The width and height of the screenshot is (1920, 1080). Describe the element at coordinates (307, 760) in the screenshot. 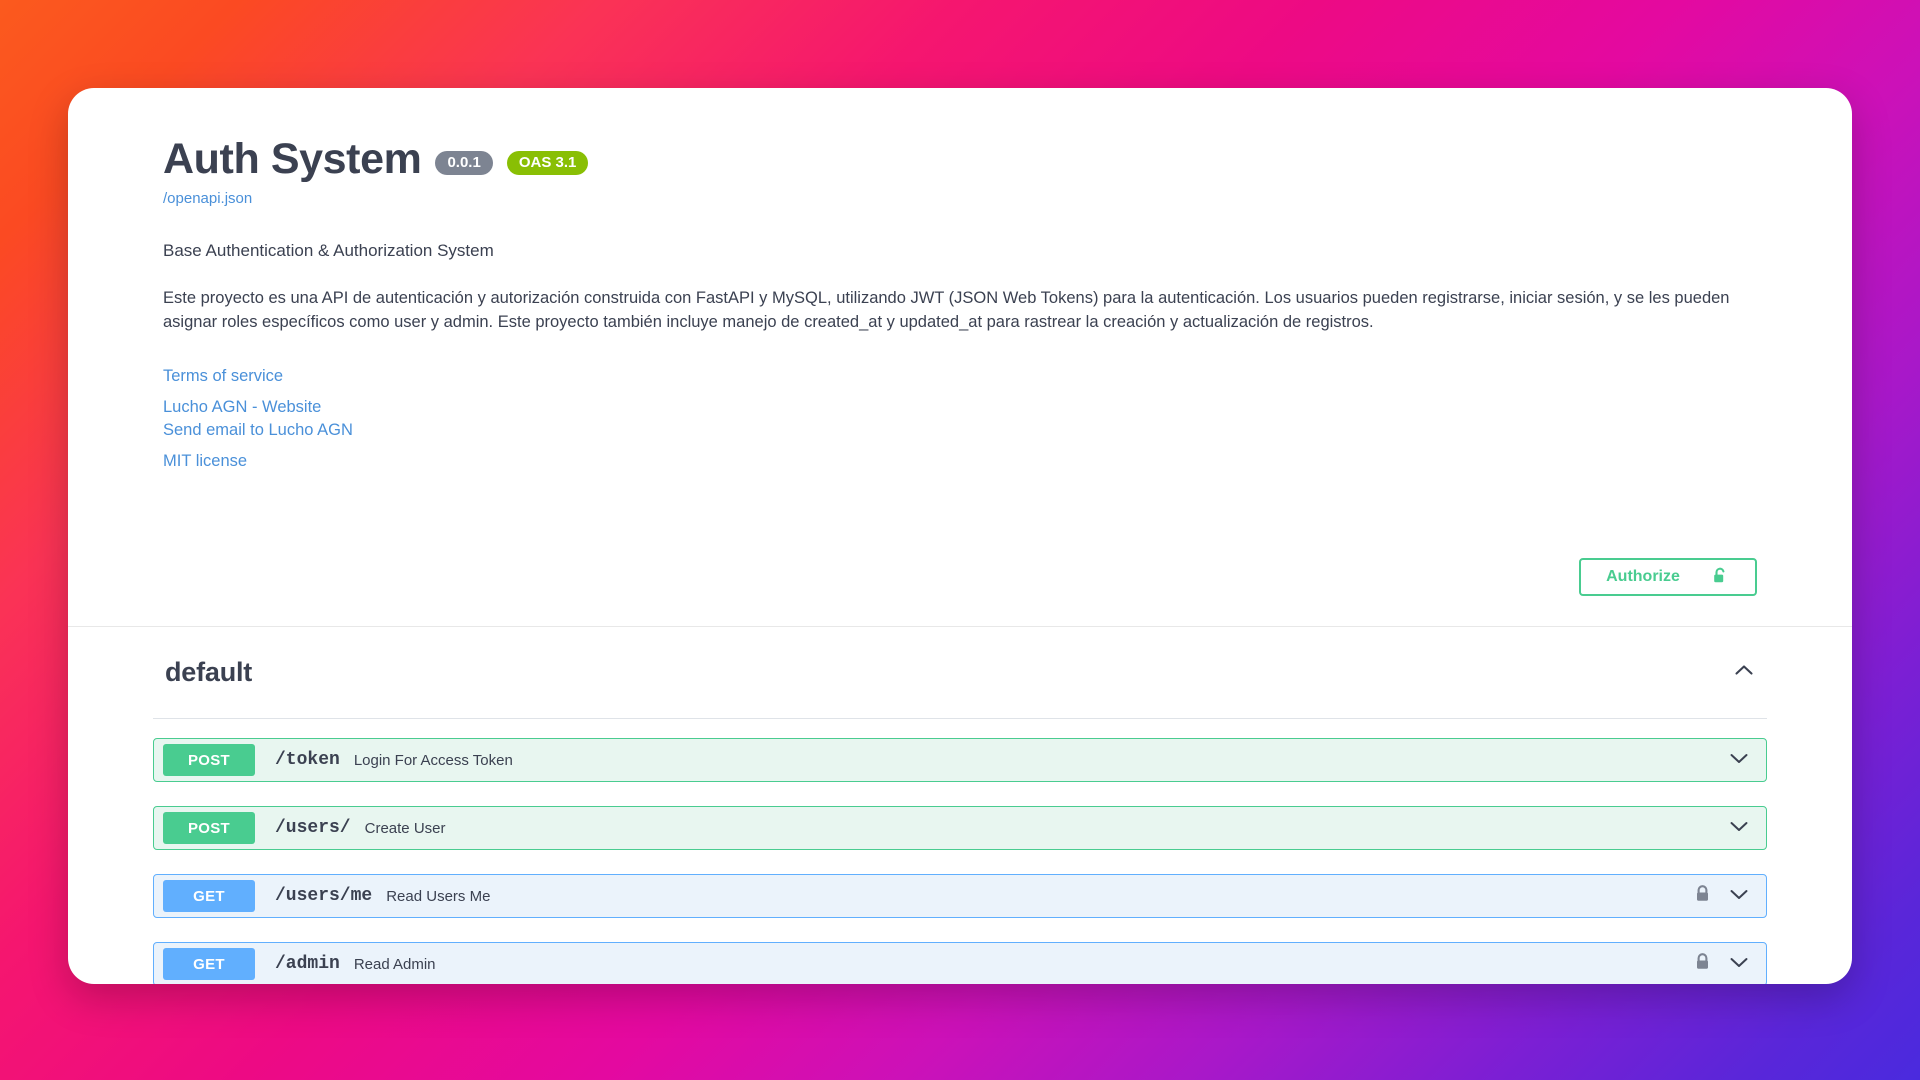

I see `operation-path: /token` at that location.